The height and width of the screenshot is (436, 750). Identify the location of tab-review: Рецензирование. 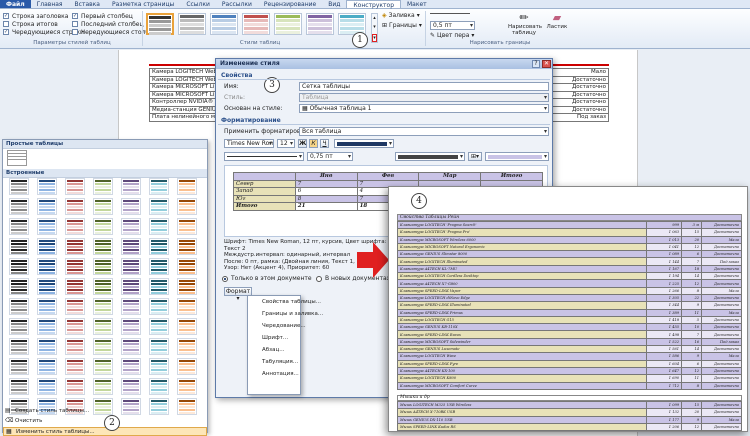
(290, 4).